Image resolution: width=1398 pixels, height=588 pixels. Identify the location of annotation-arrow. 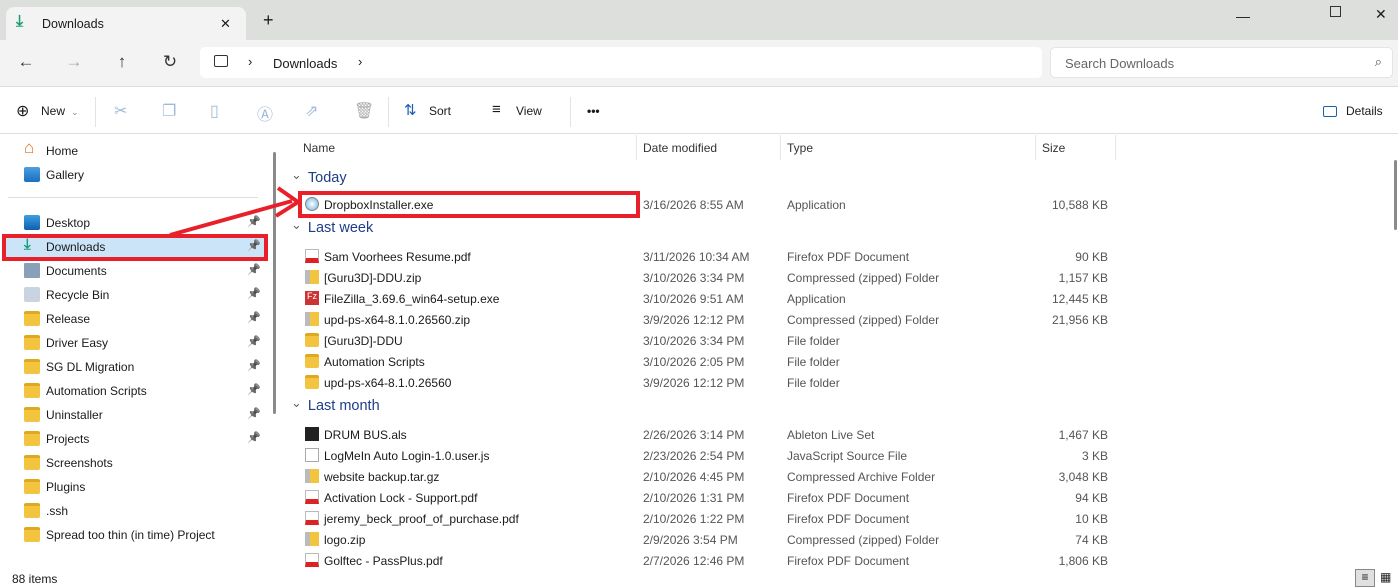
(235, 211).